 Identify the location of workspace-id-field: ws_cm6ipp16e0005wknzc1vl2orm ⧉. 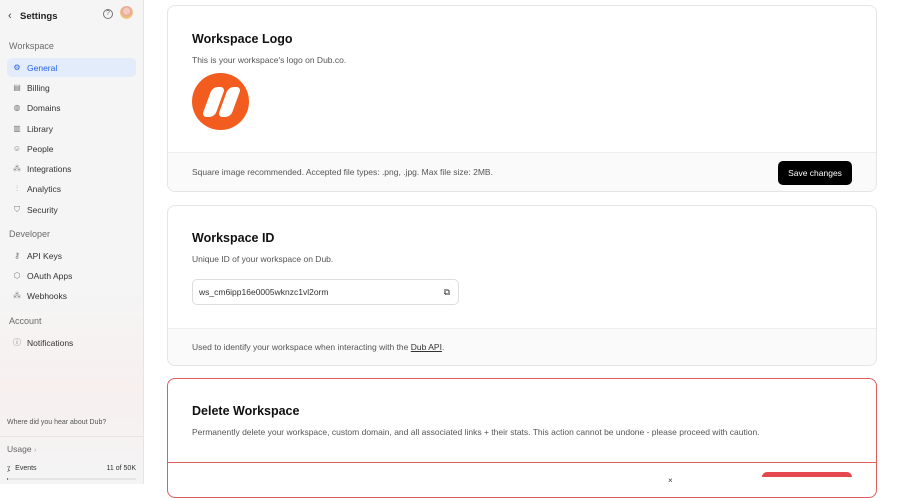
(325, 292).